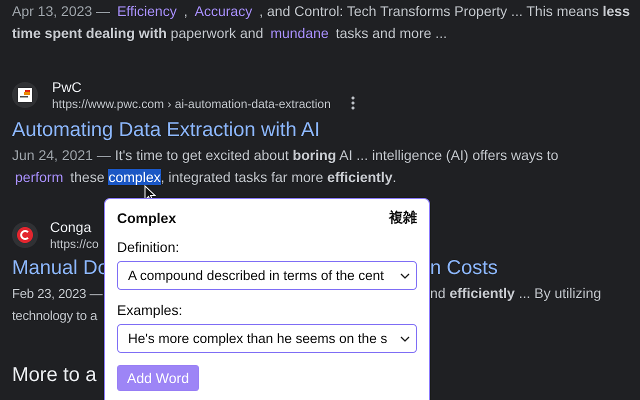 The width and height of the screenshot is (640, 400). I want to click on site-name: Conga, so click(74, 227).